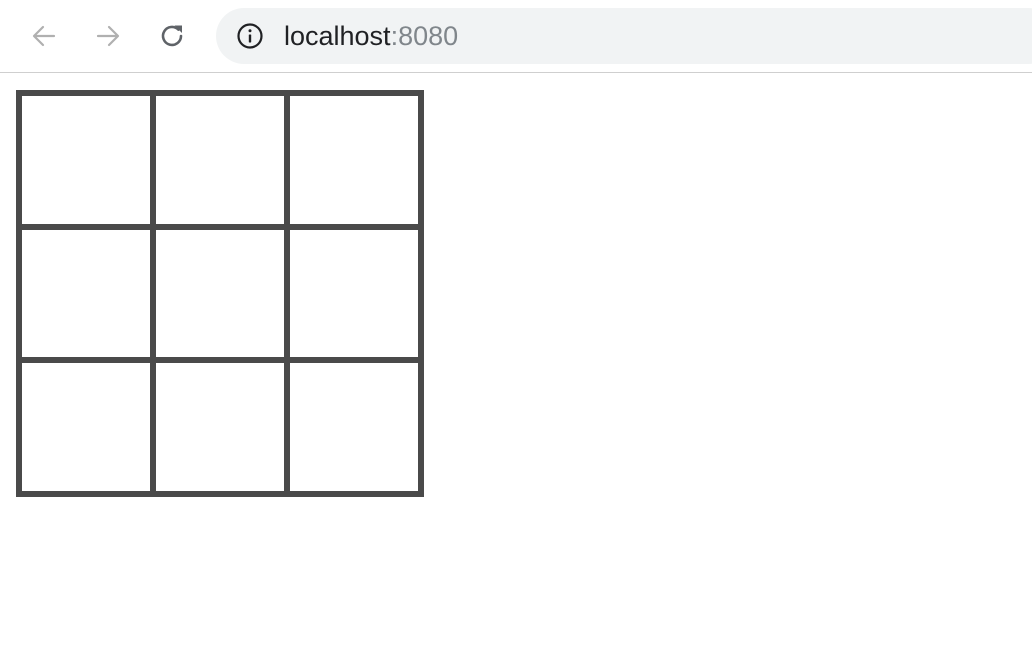  What do you see at coordinates (337, 36) in the screenshot?
I see `url-host: localhost` at bounding box center [337, 36].